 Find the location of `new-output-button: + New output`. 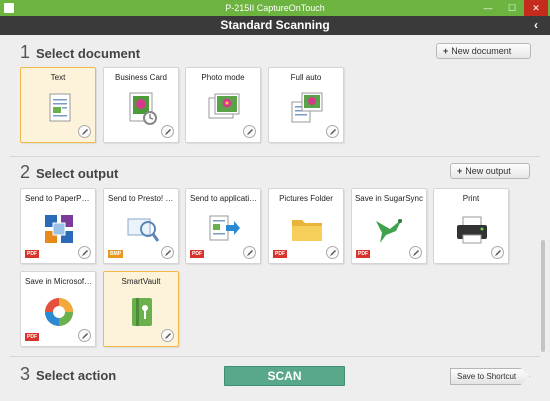

new-output-button: + New output is located at coordinates (490, 171).